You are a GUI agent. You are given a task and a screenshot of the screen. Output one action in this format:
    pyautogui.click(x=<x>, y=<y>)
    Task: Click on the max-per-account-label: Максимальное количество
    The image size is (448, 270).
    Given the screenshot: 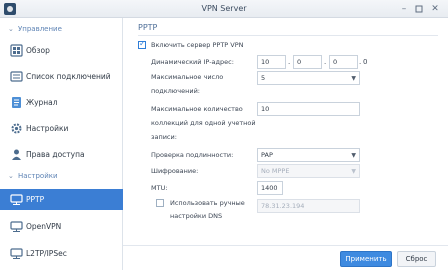 What is the action you would take?
    pyautogui.click(x=197, y=109)
    